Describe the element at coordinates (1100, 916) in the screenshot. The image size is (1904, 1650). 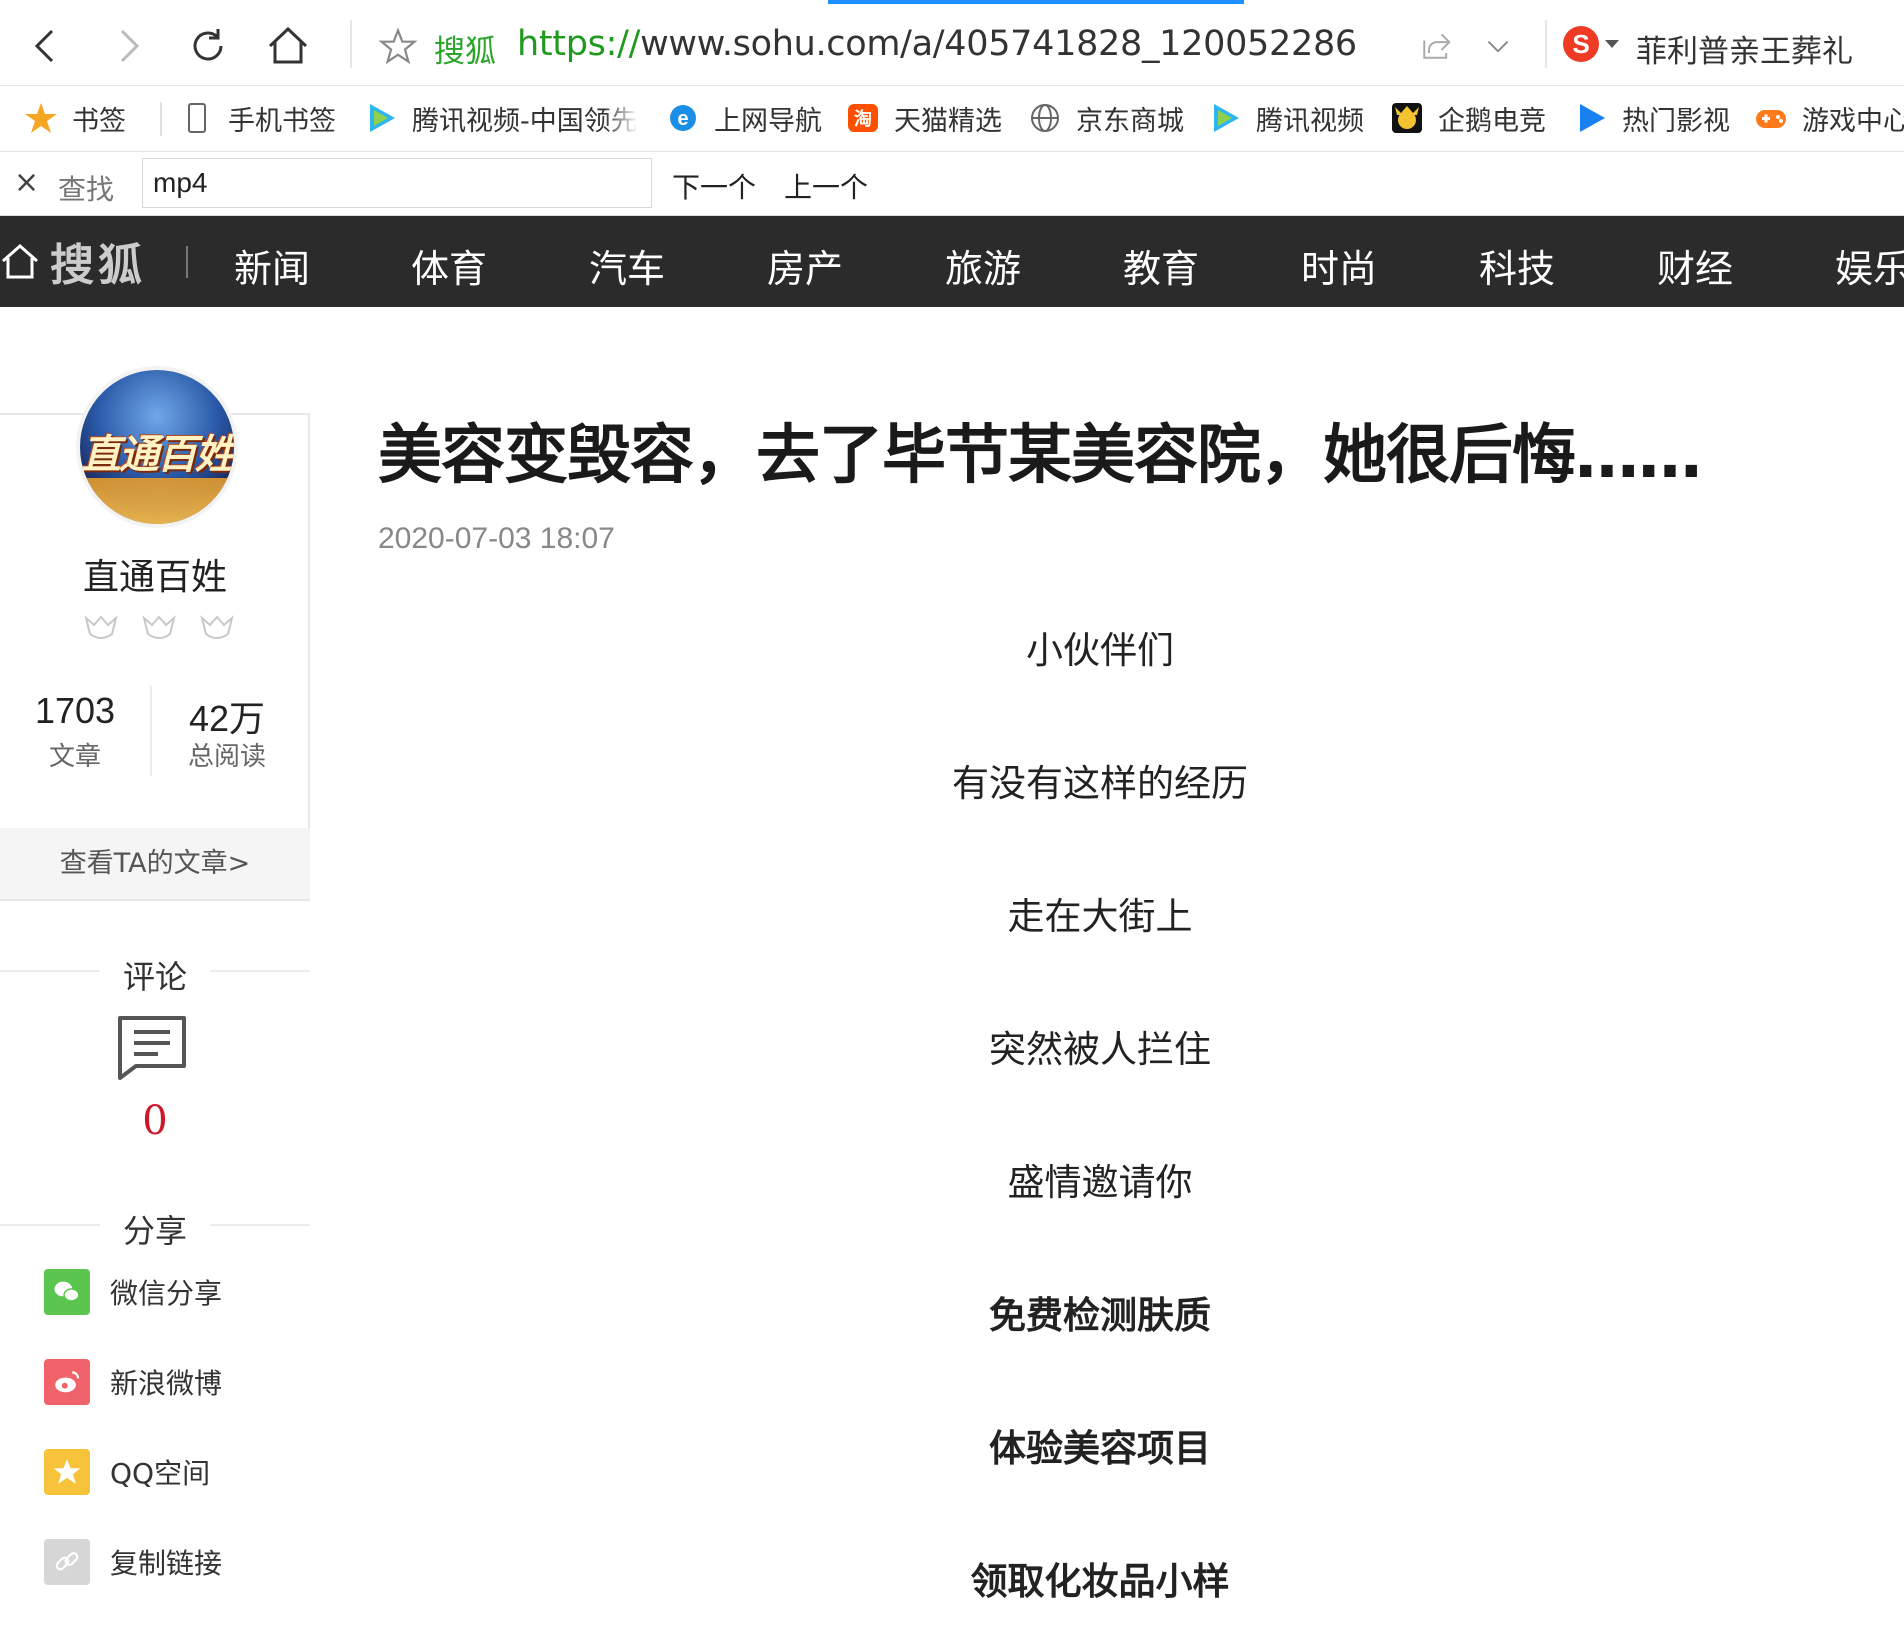
I see `article-paragraph: 走在大街上` at that location.